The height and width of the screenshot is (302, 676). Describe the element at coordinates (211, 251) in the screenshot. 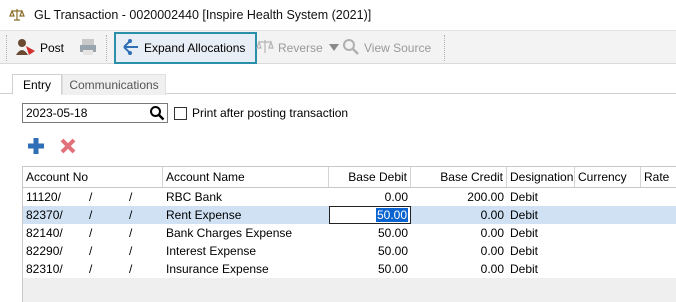

I see `account-name: Interest Expense` at that location.